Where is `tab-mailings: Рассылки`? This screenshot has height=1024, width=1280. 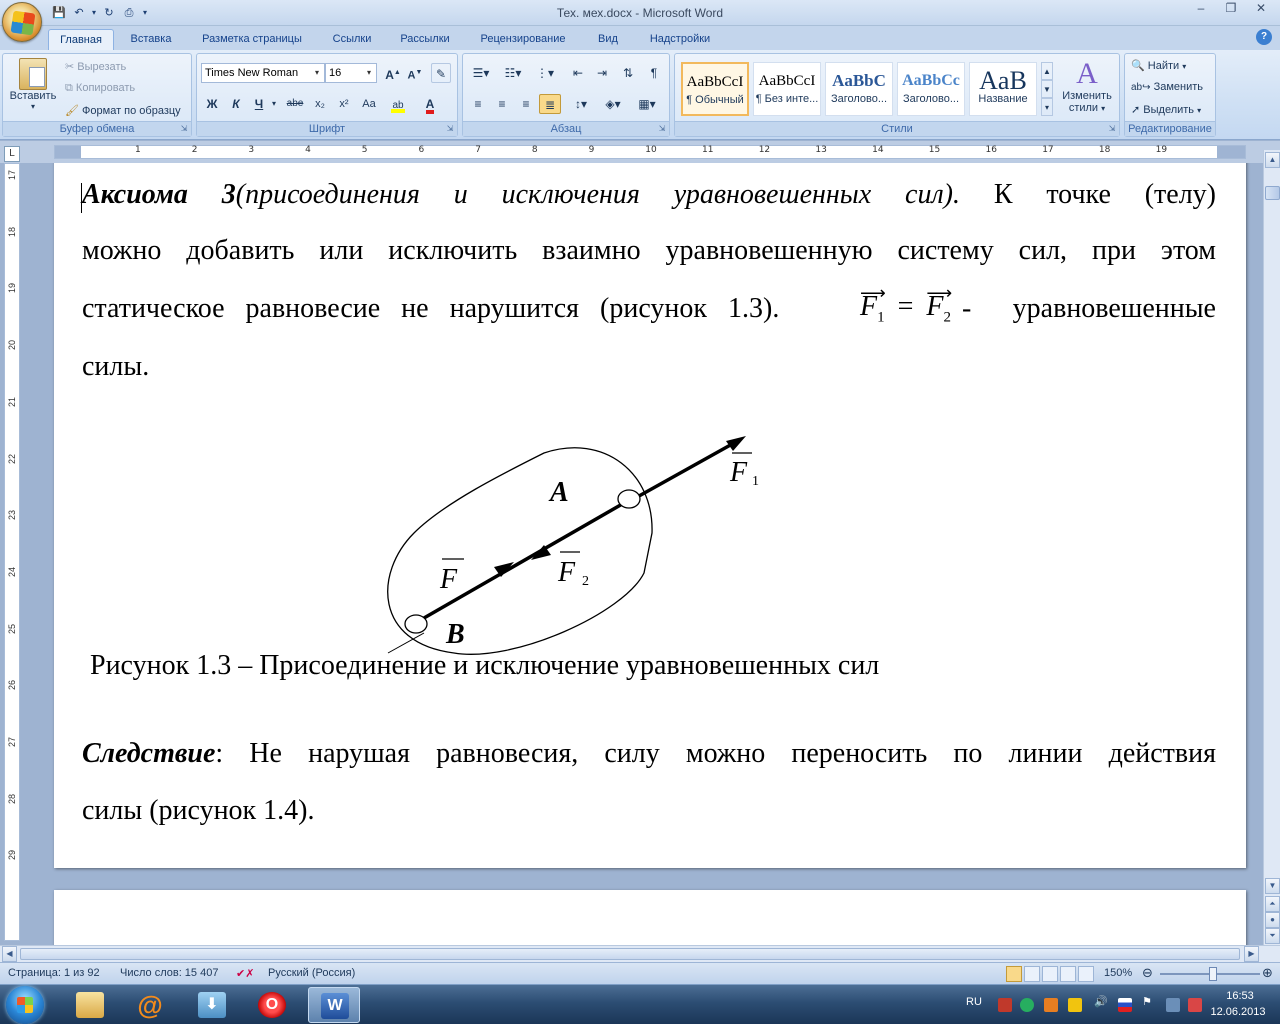 tab-mailings: Рассылки is located at coordinates (425, 39).